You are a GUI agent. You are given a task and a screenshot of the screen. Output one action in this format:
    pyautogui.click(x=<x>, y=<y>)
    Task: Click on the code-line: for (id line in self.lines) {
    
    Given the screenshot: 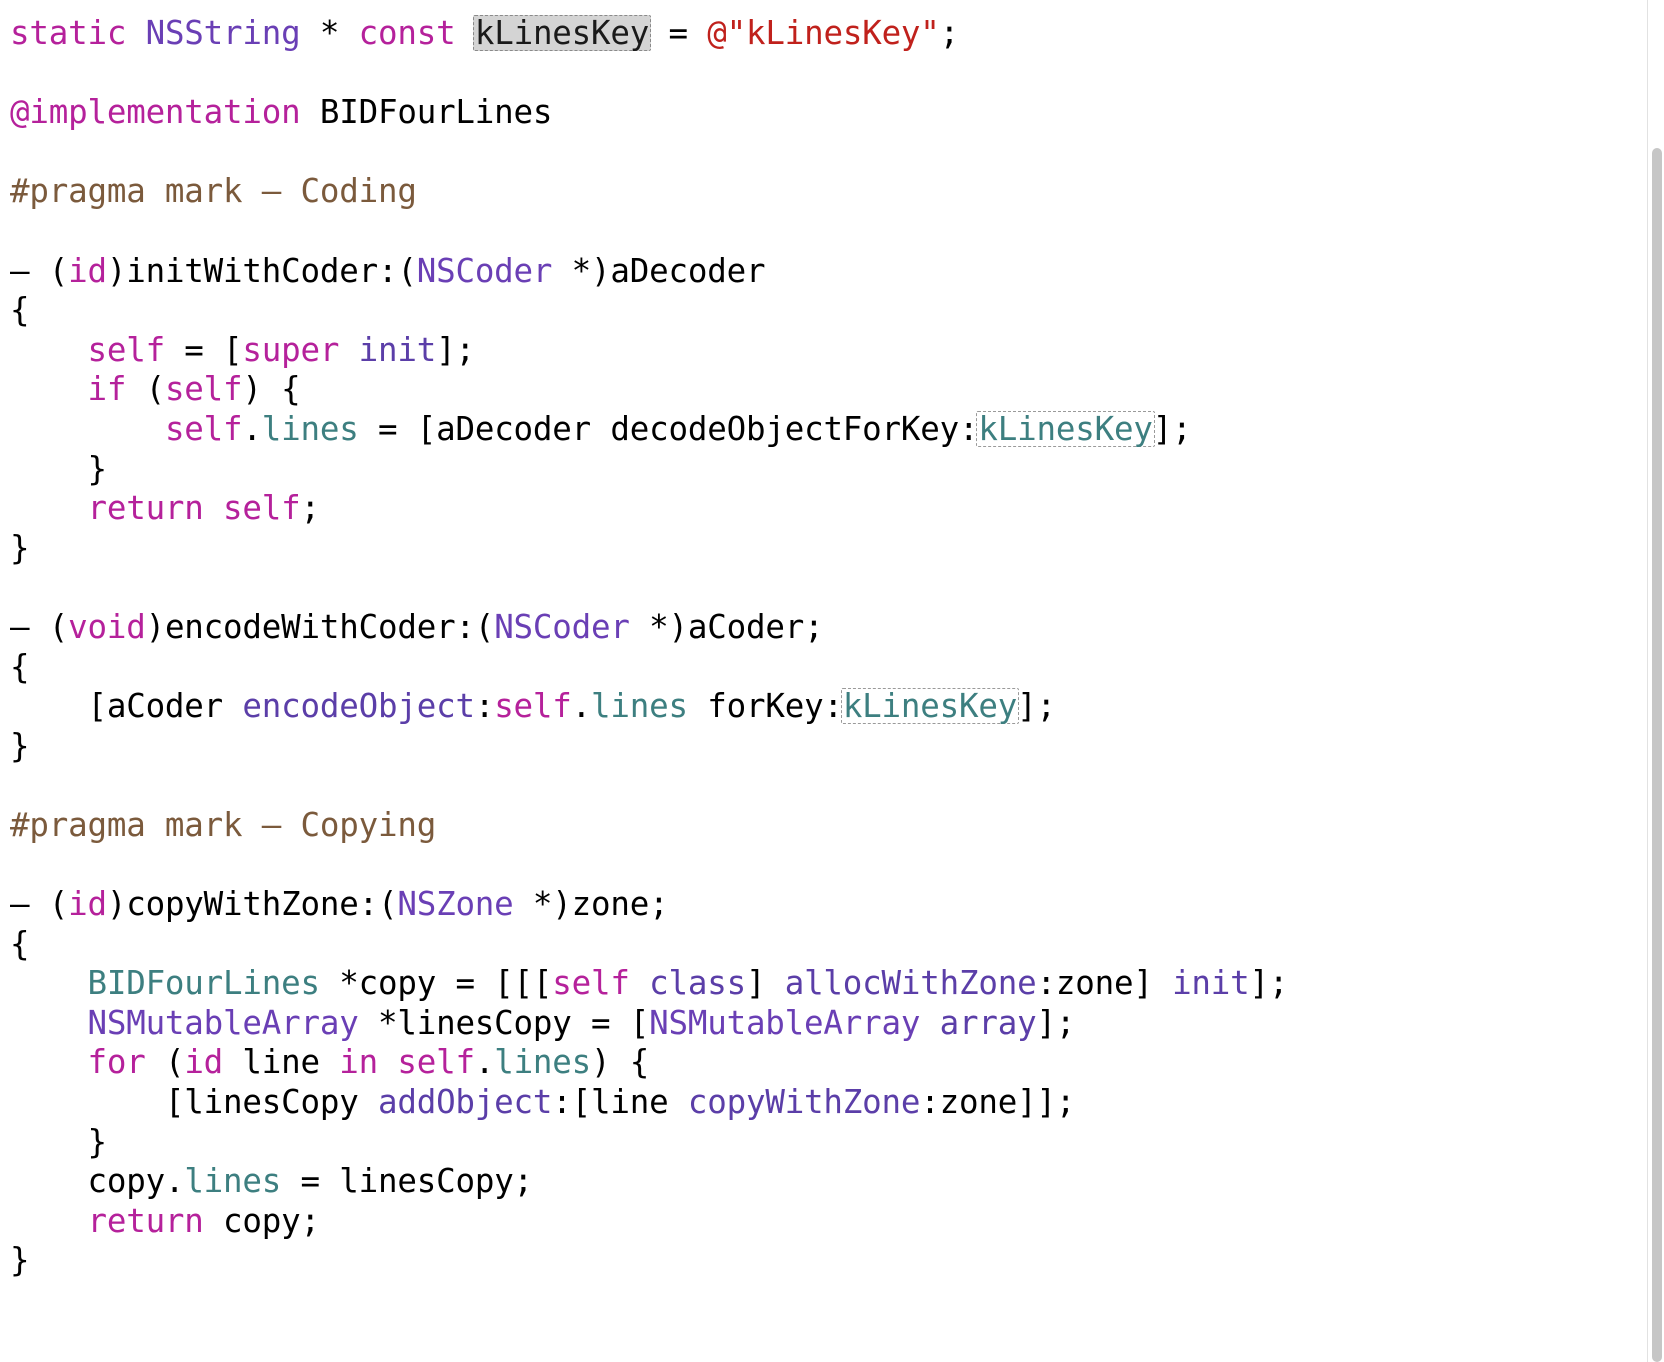 What is the action you would take?
    pyautogui.click(x=815, y=1063)
    